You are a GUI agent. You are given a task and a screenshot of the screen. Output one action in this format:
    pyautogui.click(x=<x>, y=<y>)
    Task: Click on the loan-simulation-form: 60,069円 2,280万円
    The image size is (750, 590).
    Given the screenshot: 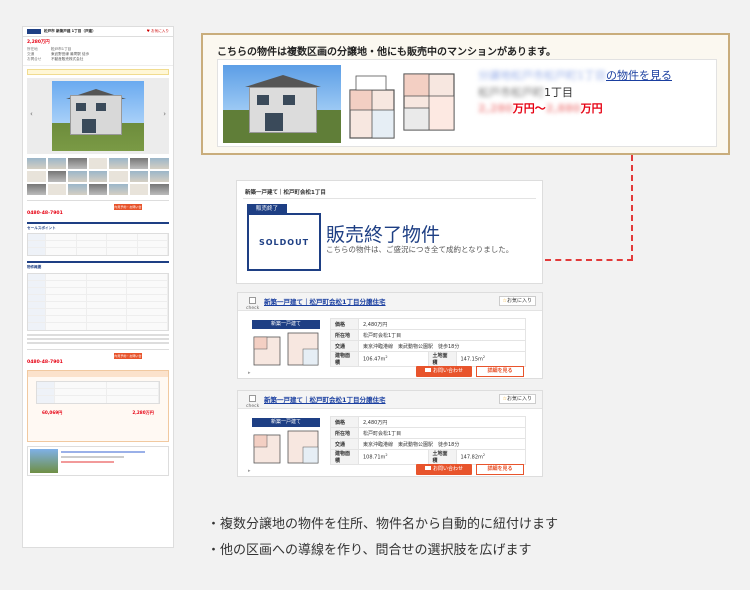 What is the action you would take?
    pyautogui.click(x=98, y=406)
    